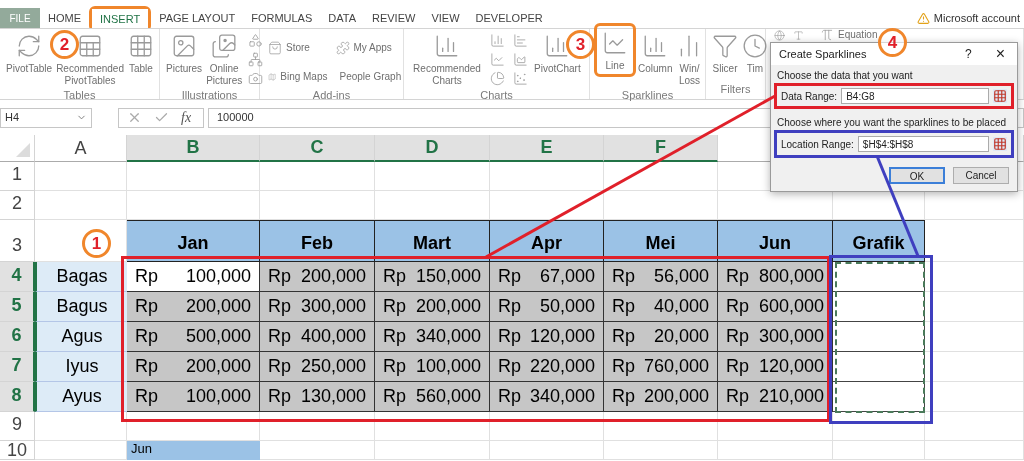 This screenshot has height=461, width=1024. What do you see at coordinates (134, 117) in the screenshot?
I see `cancel-icon` at bounding box center [134, 117].